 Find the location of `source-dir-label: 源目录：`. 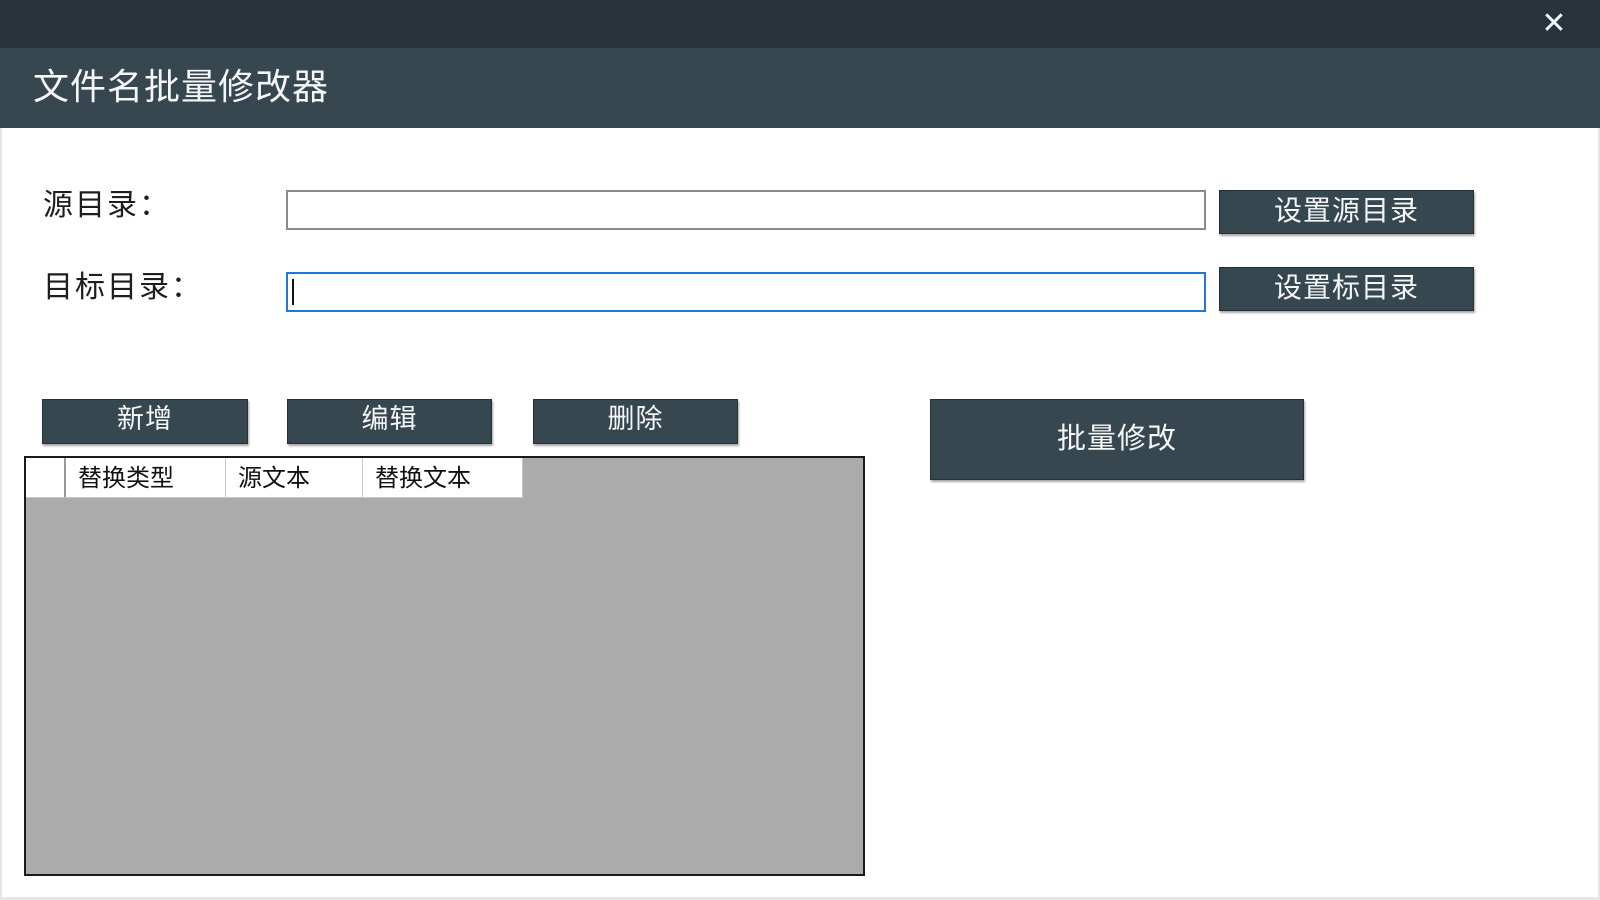

source-dir-label: 源目录： is located at coordinates (107, 205).